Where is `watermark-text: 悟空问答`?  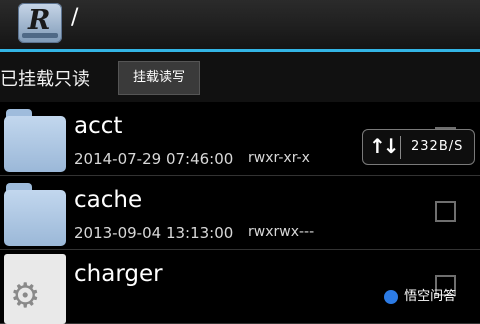 watermark-text: 悟空问答 is located at coordinates (430, 296).